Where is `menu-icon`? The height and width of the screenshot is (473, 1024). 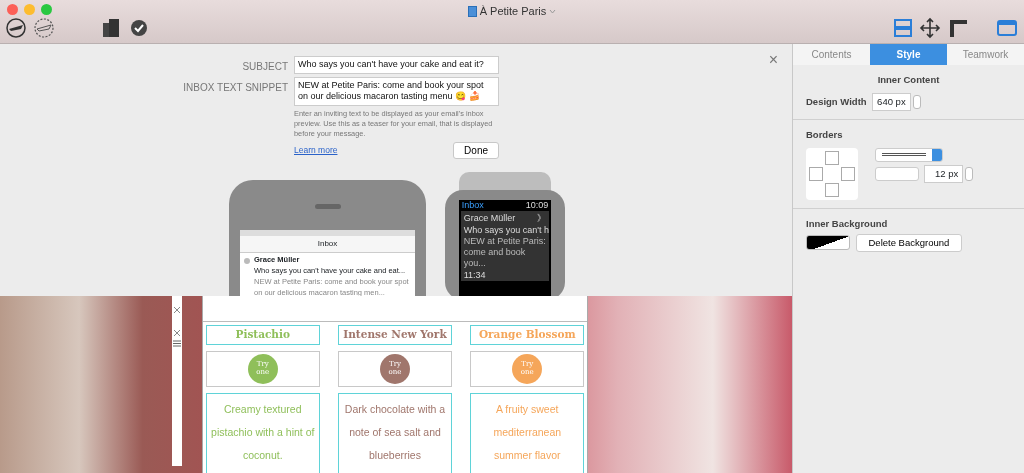
menu-icon is located at coordinates (177, 344).